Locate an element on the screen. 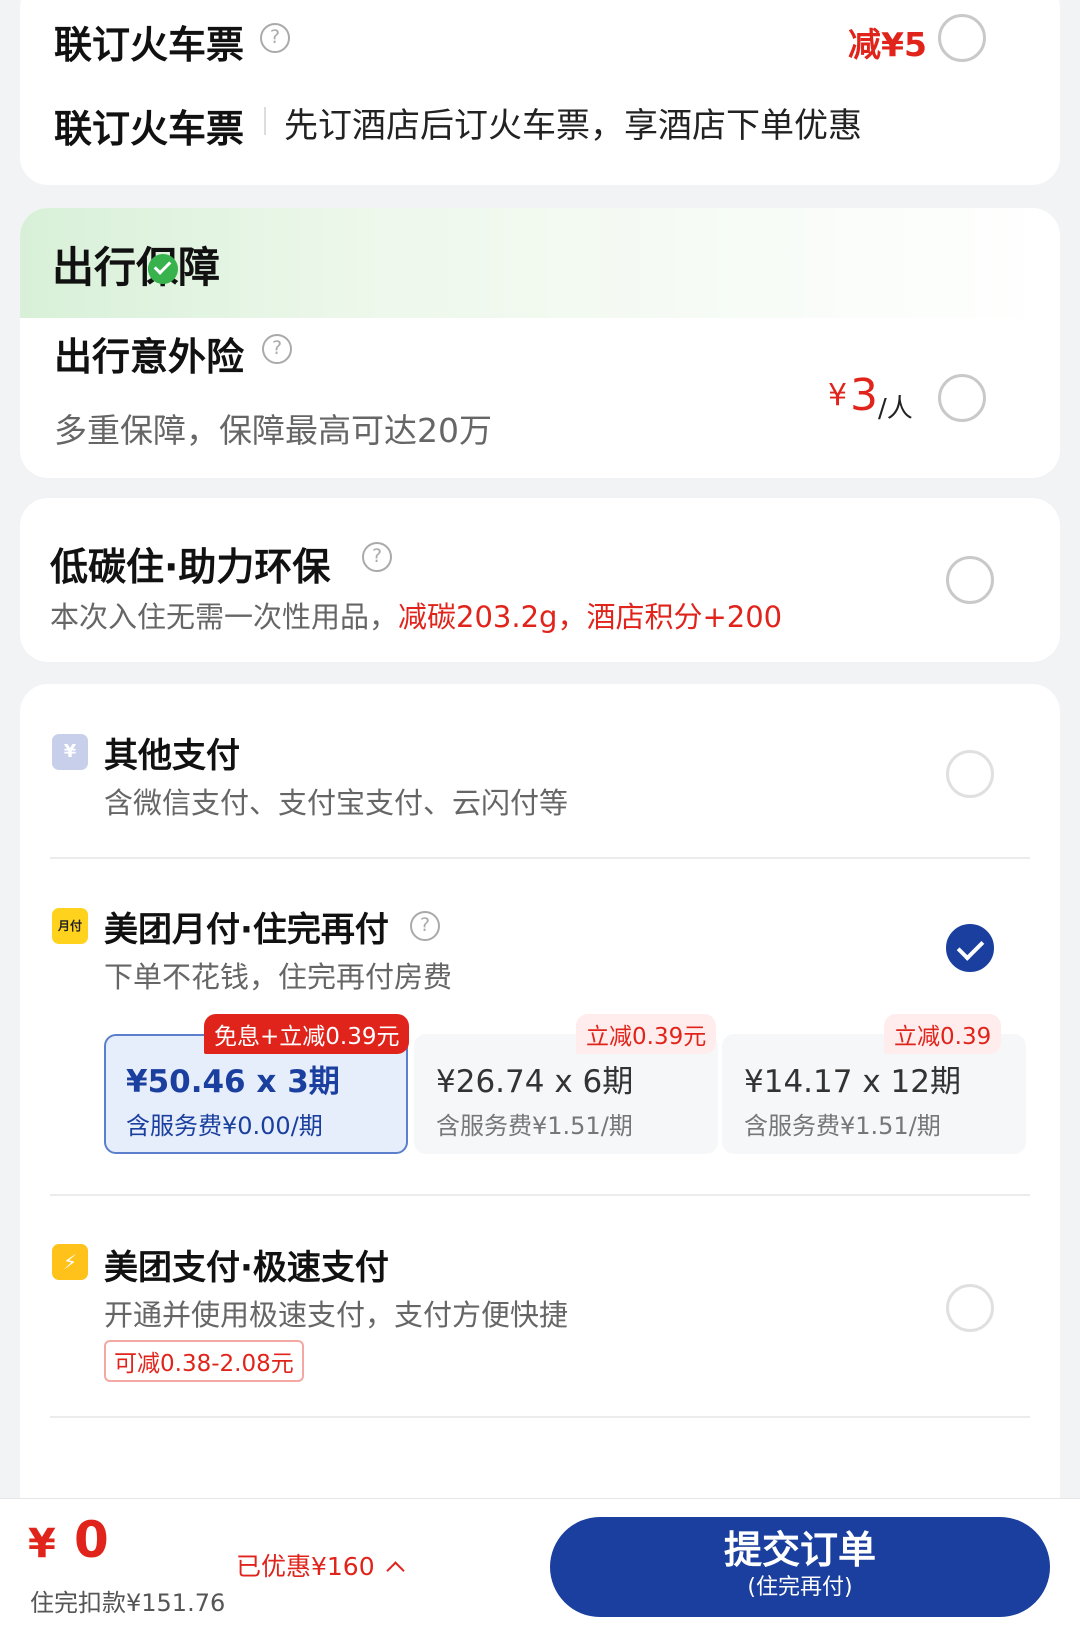 This screenshot has width=1080, height=1626. insurance-price-value: 3 is located at coordinates (864, 395).